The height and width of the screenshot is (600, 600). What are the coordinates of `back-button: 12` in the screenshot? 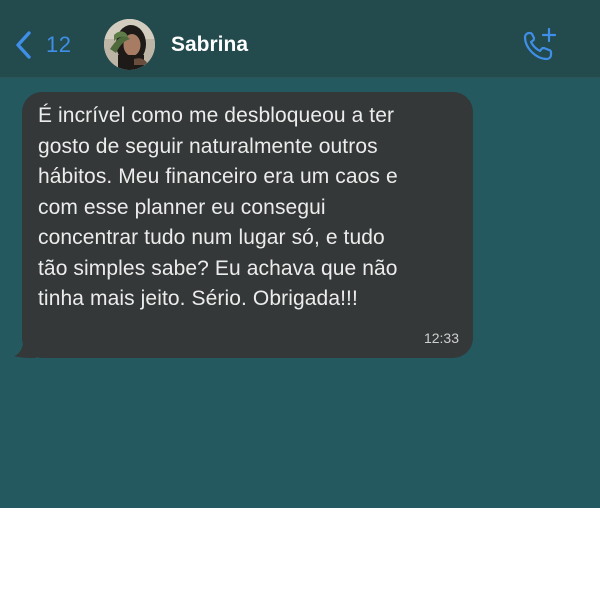 It's located at (42, 45).